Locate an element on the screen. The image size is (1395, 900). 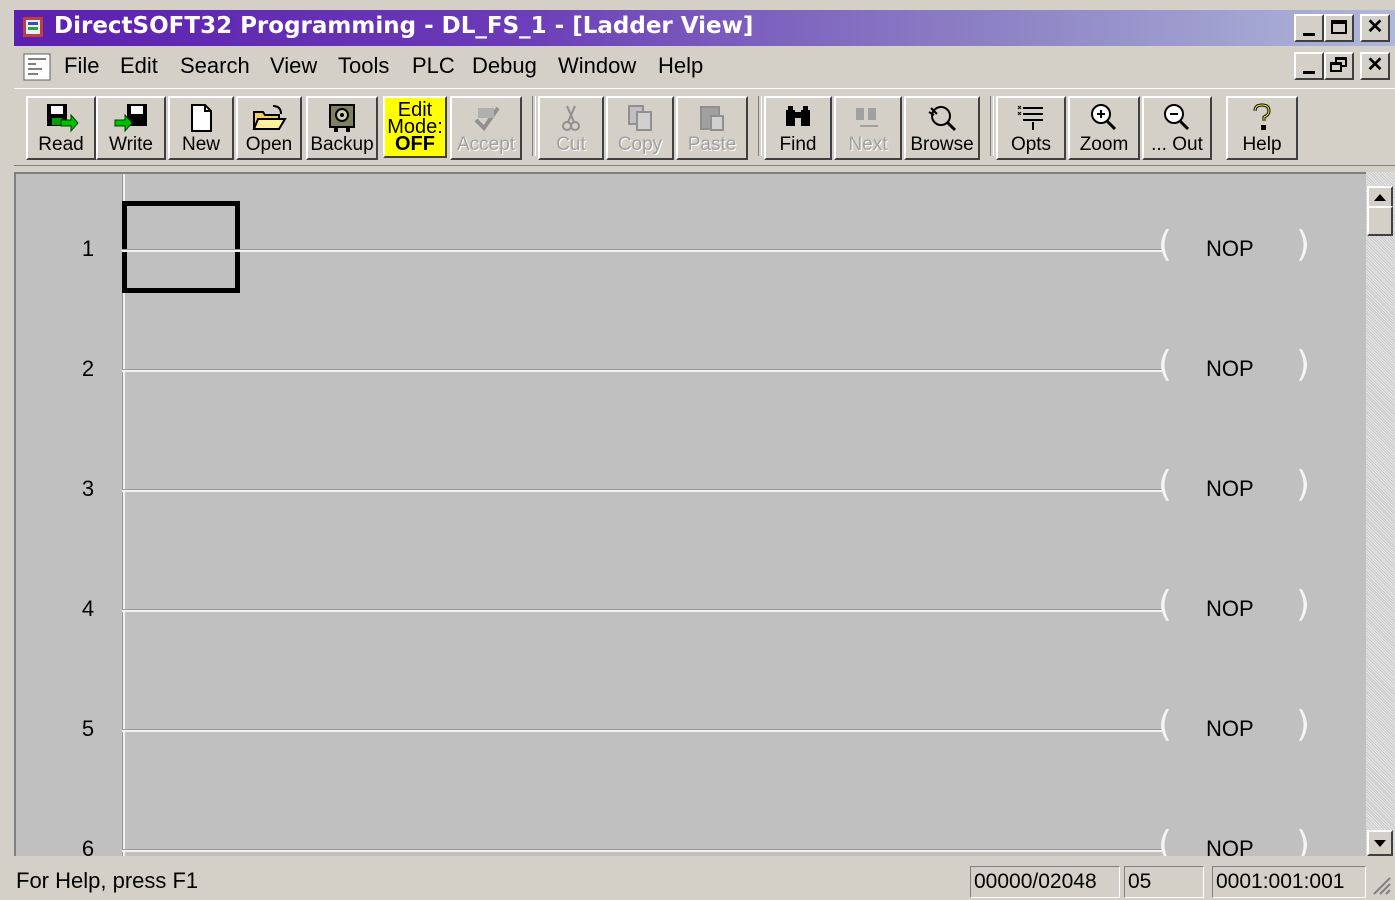
options-icon is located at coordinates (1030, 117).